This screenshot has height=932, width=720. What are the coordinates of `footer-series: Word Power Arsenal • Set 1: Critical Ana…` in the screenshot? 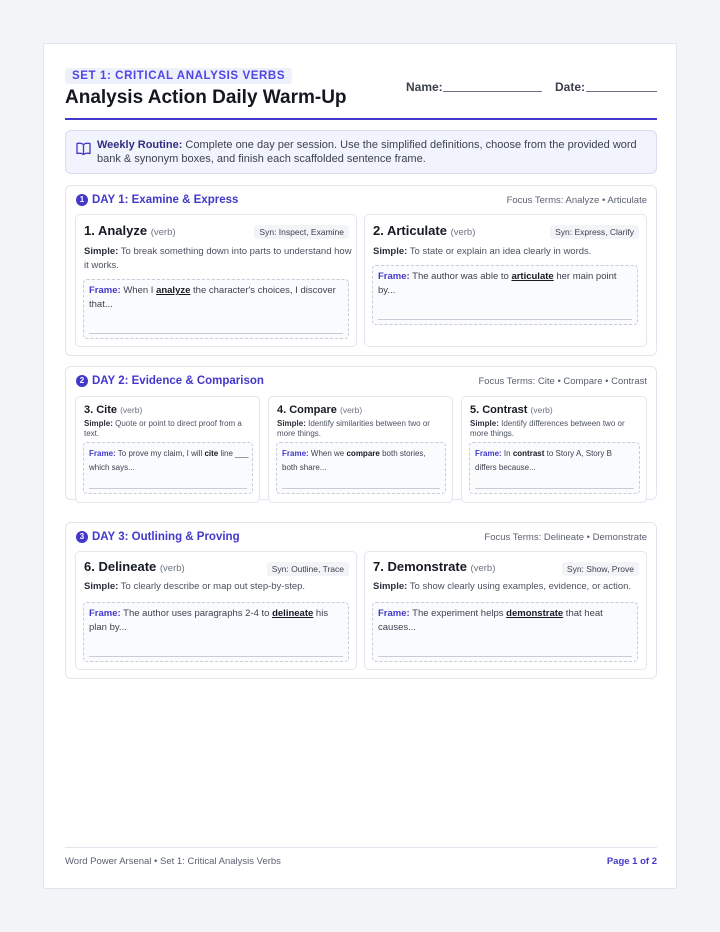 It's located at (173, 861).